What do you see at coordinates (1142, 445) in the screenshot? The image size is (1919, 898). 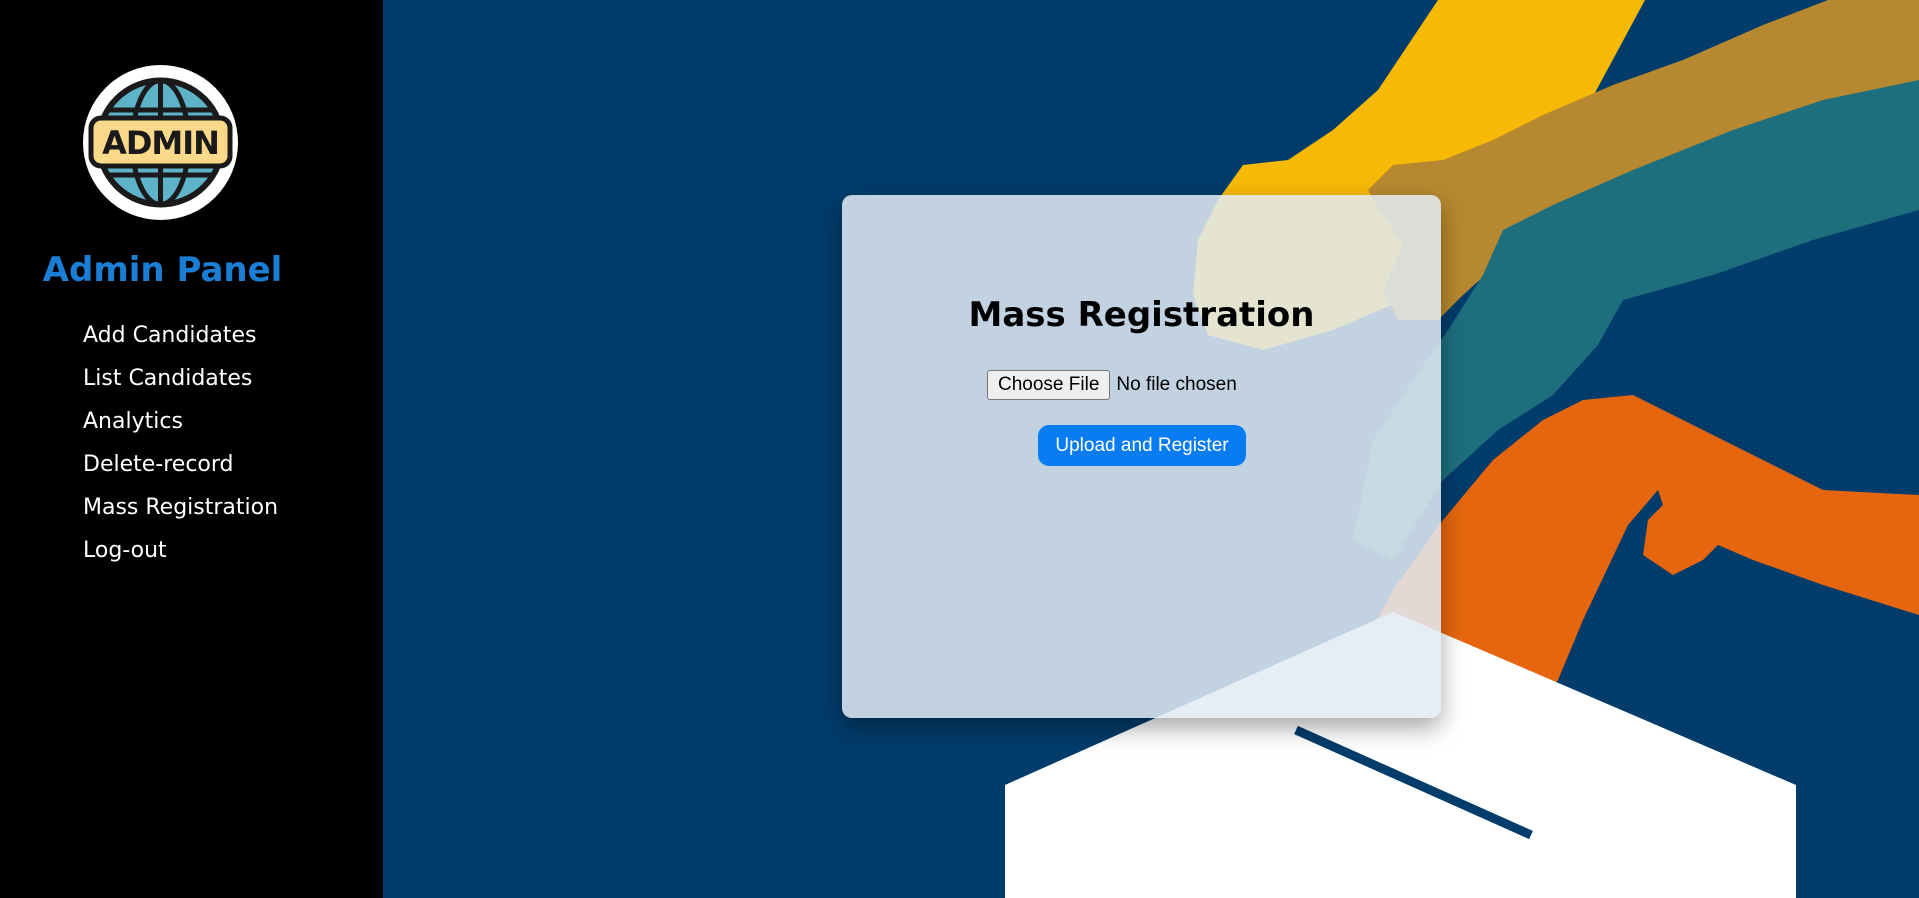 I see `upload-and-register-button: Upload and Register` at bounding box center [1142, 445].